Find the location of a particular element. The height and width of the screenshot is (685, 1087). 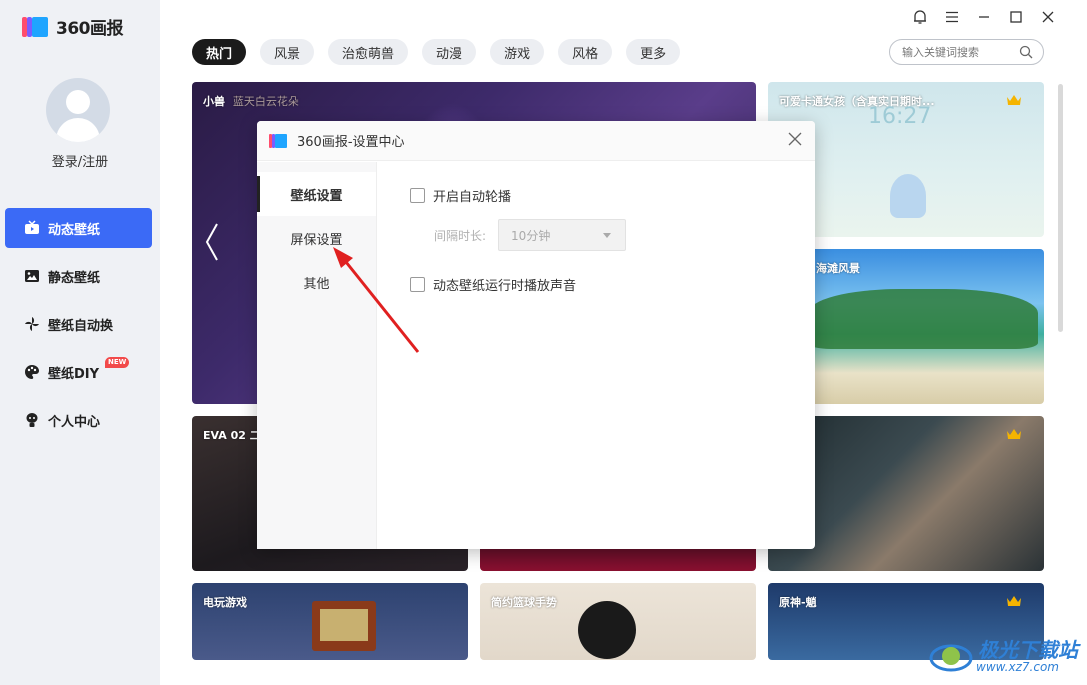

app-logo: 360画报 is located at coordinates (73, 26).